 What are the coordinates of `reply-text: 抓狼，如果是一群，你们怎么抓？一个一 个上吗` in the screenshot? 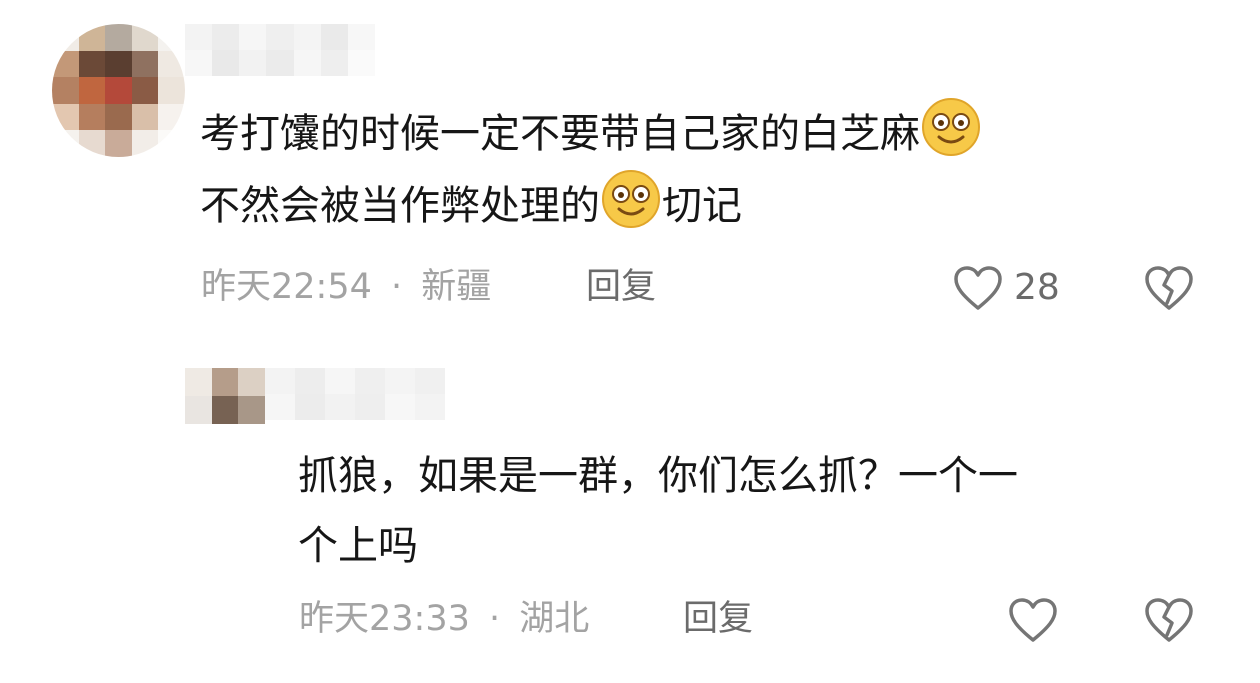 It's located at (658, 511).